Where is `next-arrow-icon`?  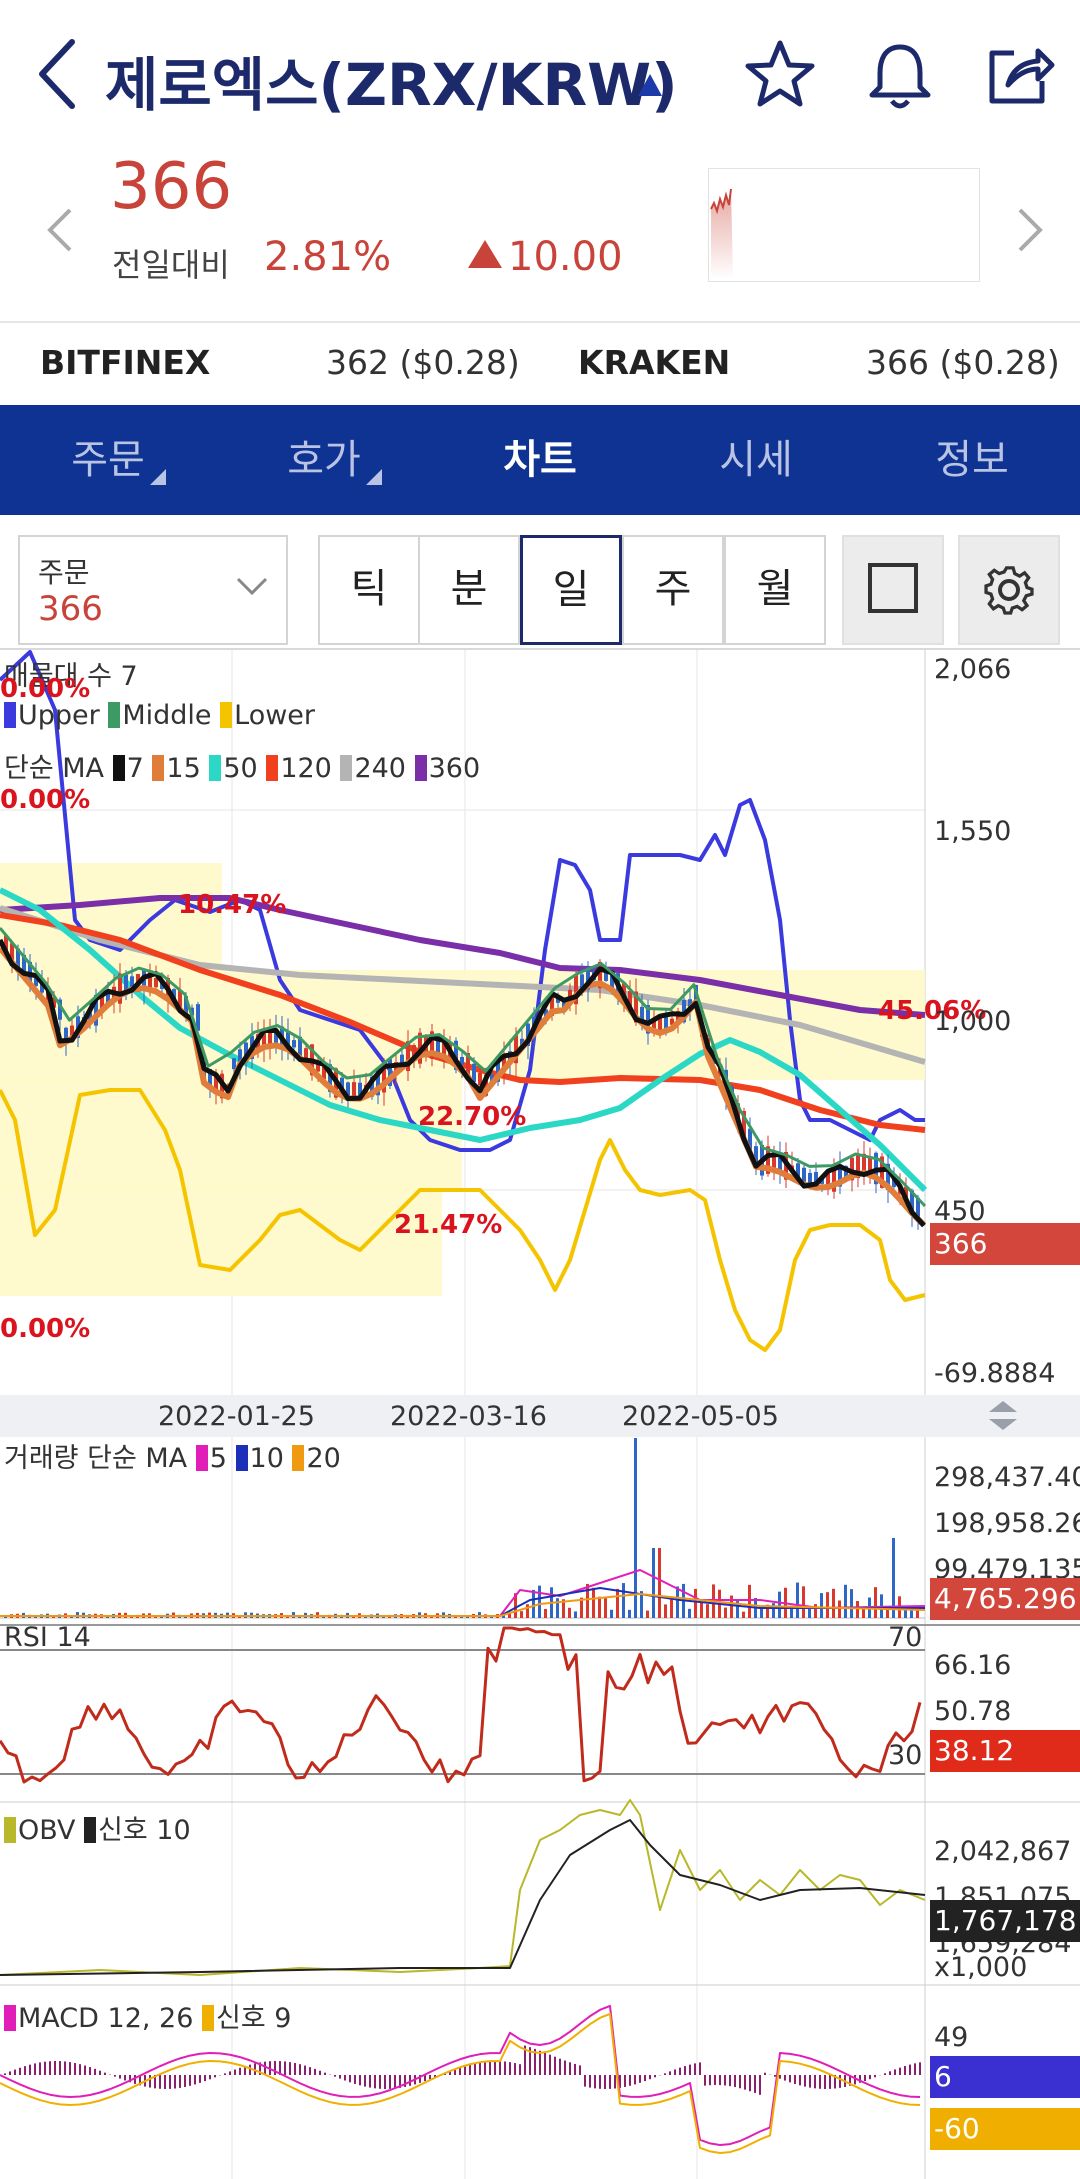
next-arrow-icon is located at coordinates (1030, 230).